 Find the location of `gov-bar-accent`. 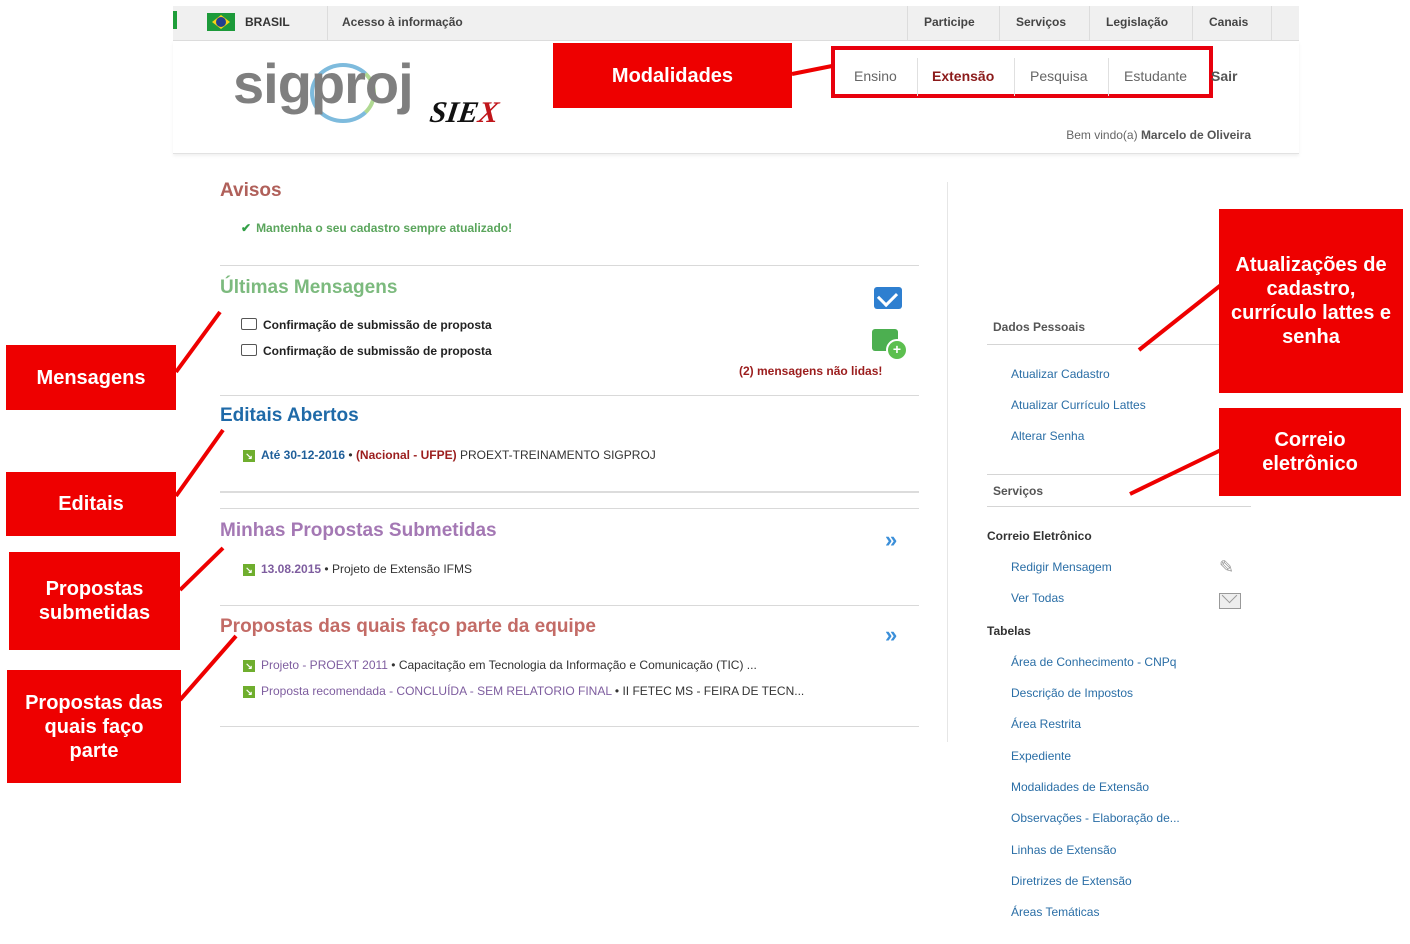

gov-bar-accent is located at coordinates (175, 20).